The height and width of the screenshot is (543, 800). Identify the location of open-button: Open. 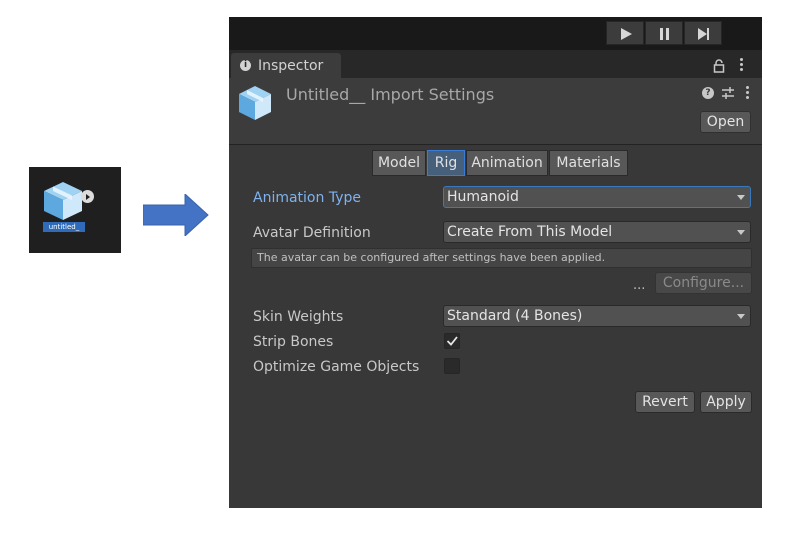
(725, 122).